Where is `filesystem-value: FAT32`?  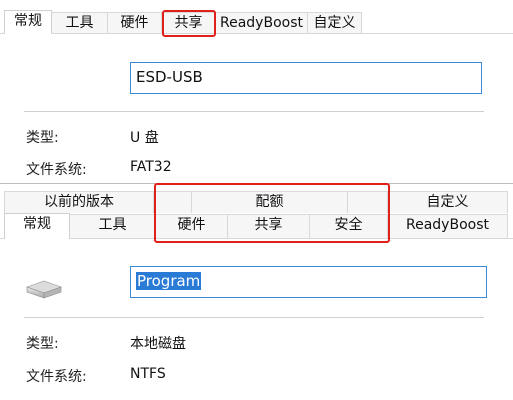
filesystem-value: FAT32 is located at coordinates (151, 167).